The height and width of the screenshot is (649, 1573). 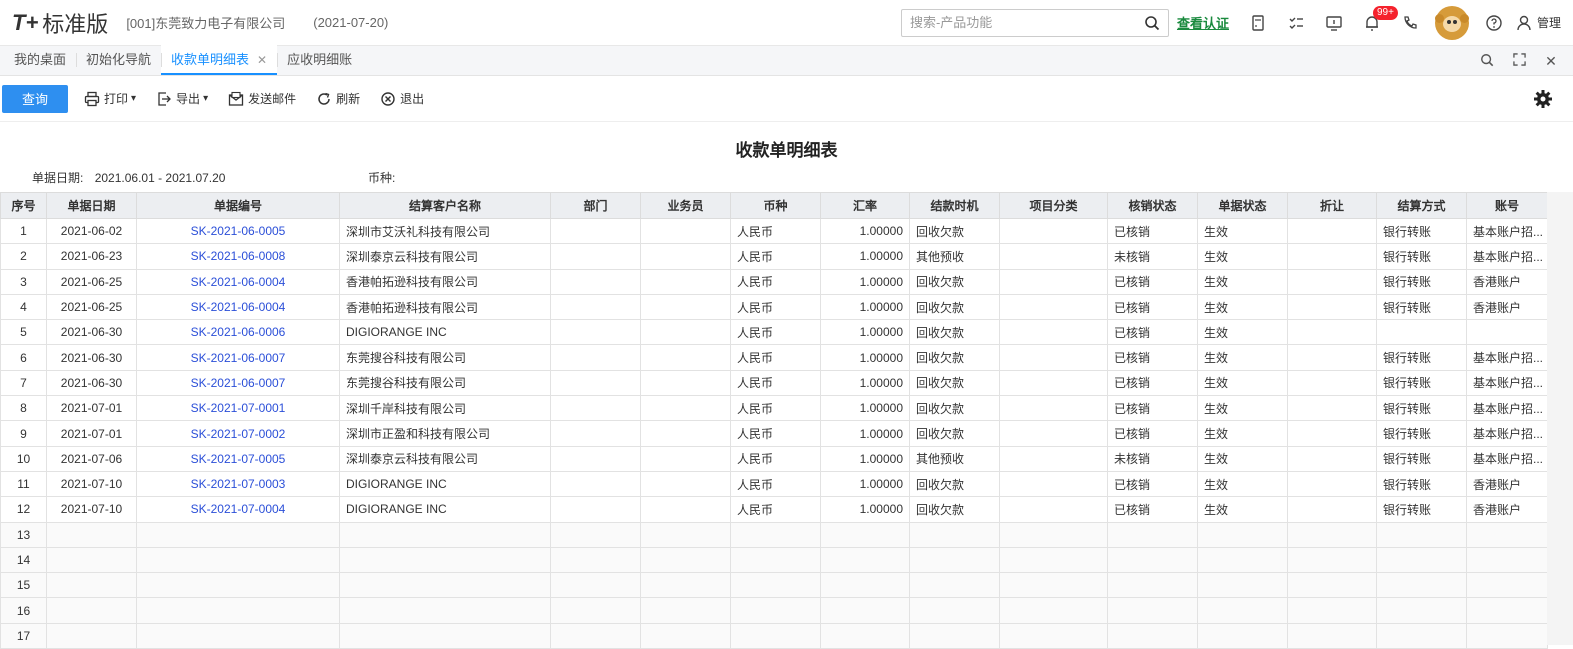 What do you see at coordinates (1334, 23) in the screenshot?
I see `screen-icon` at bounding box center [1334, 23].